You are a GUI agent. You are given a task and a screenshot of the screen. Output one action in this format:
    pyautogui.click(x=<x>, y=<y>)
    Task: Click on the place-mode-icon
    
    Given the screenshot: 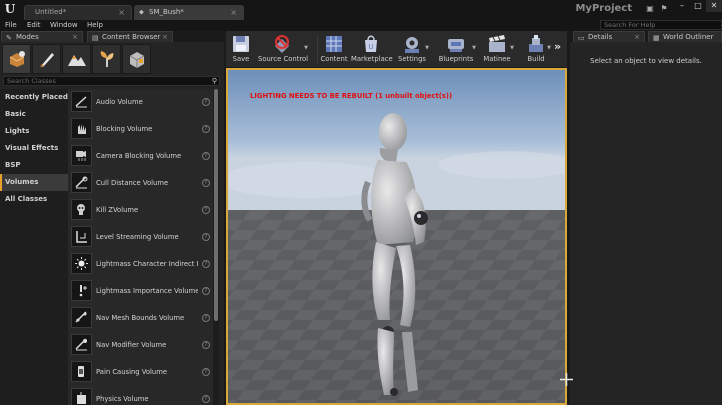 What is the action you would take?
    pyautogui.click(x=17, y=59)
    